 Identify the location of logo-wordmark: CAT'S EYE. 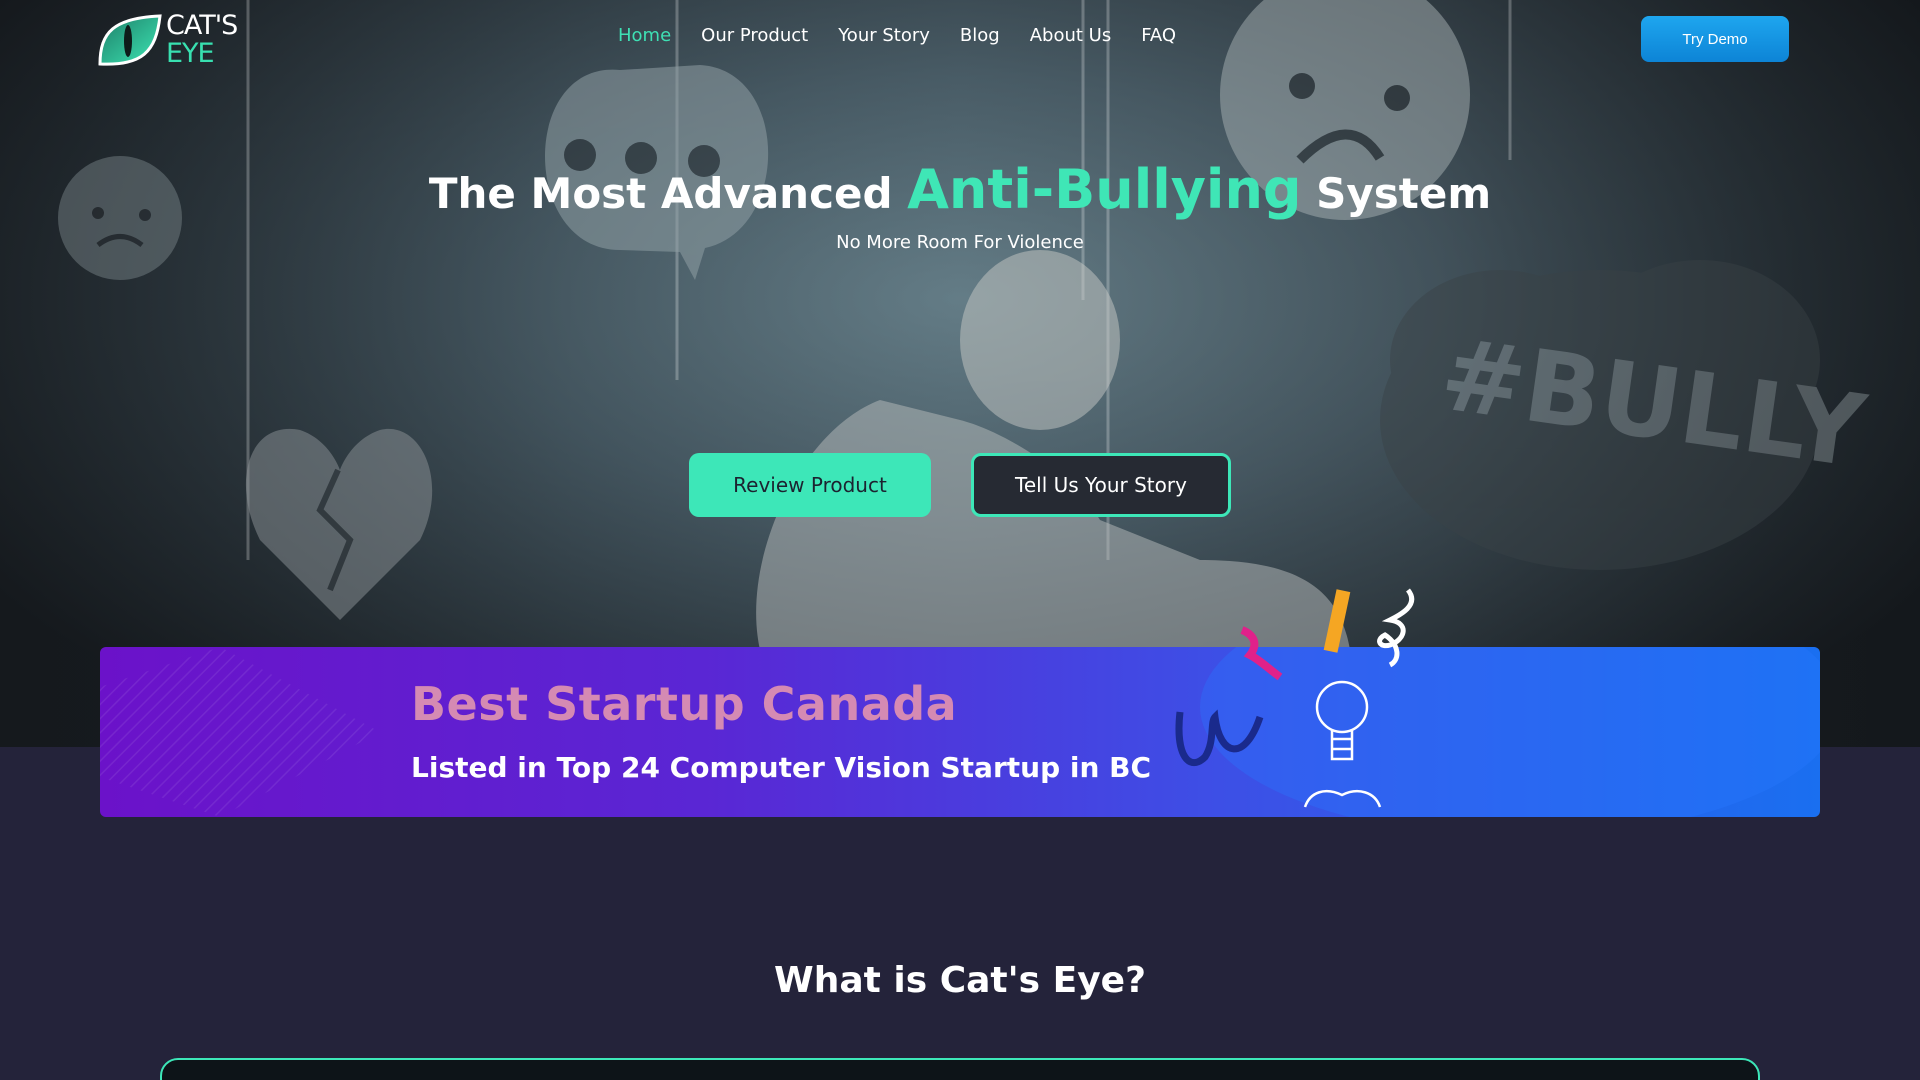
(202, 39).